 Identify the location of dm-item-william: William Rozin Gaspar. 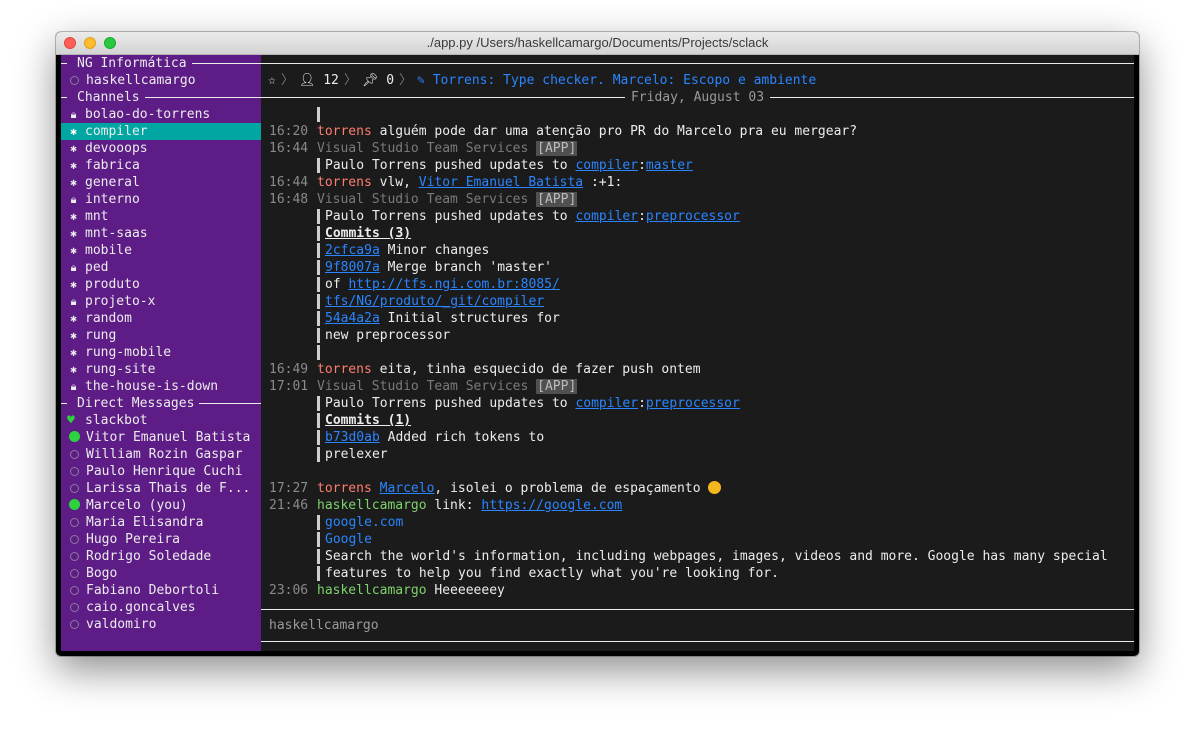
(161, 454).